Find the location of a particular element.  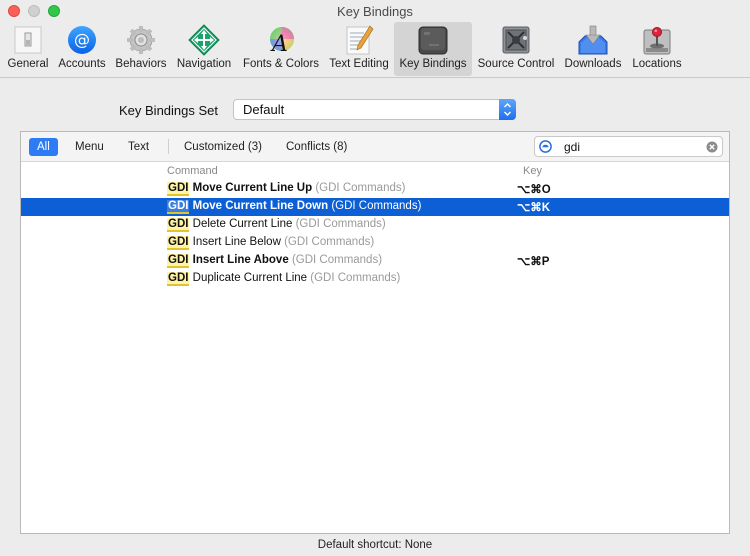

search-scope-icon is located at coordinates (545, 146).